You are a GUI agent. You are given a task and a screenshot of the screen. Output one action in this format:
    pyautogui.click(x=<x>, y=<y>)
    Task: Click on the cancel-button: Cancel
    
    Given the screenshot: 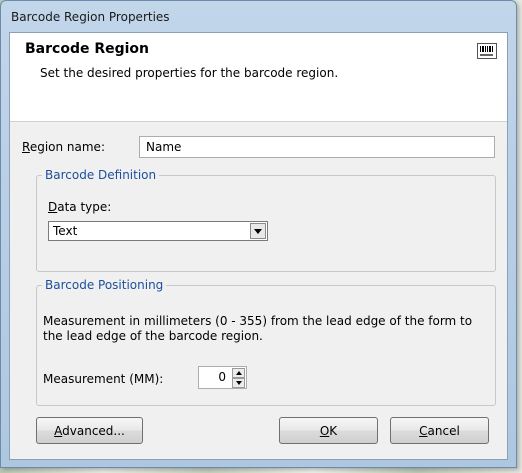 What is the action you would take?
    pyautogui.click(x=439, y=430)
    